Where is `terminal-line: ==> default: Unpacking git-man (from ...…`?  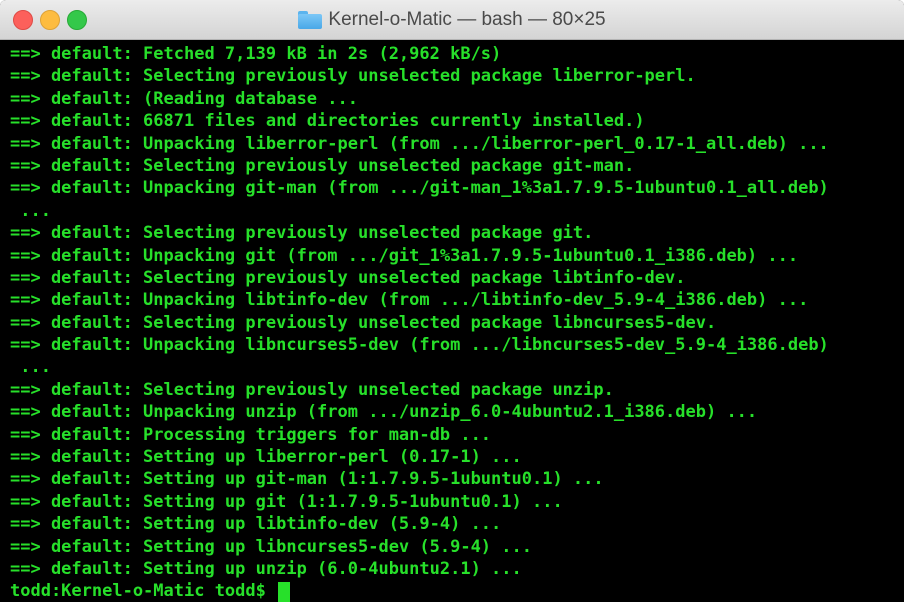 terminal-line: ==> default: Unpacking git-man (from ...… is located at coordinates (419, 188).